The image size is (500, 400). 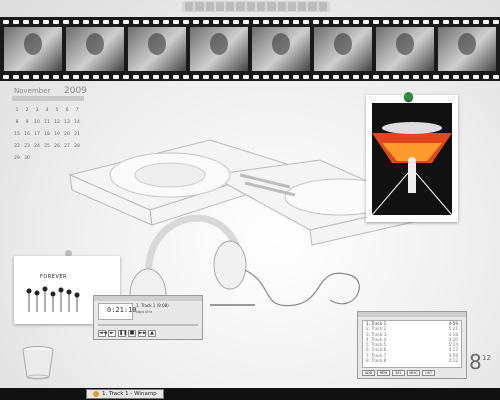 I want to click on playlist-select-button: SEL, so click(x=398, y=373).